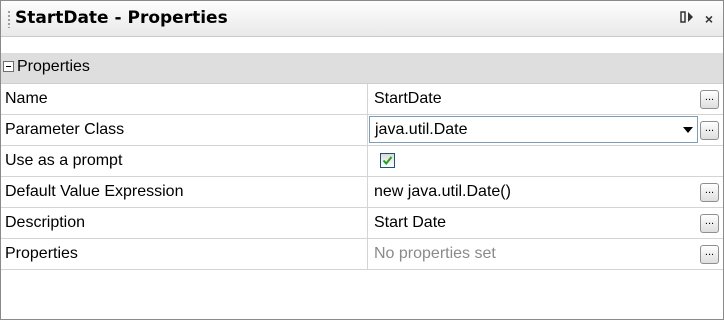  I want to click on drag-grip-icon, so click(9, 19).